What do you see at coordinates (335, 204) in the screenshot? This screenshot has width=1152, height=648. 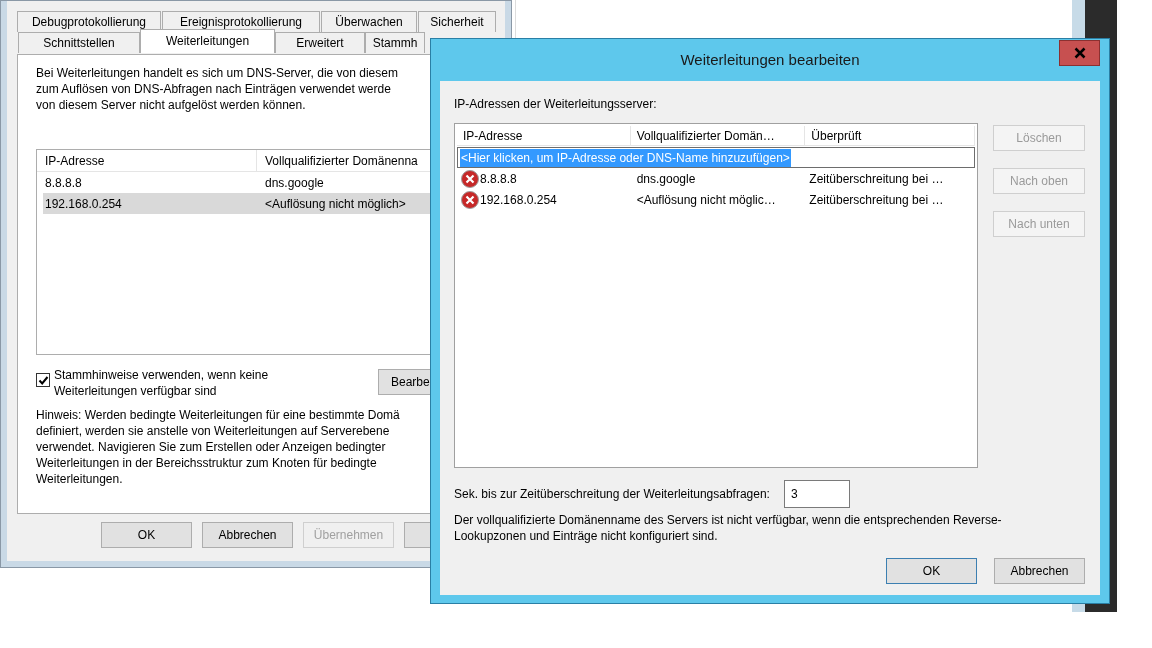 I see `table-cell-text: <Auflösung nicht möglich>` at bounding box center [335, 204].